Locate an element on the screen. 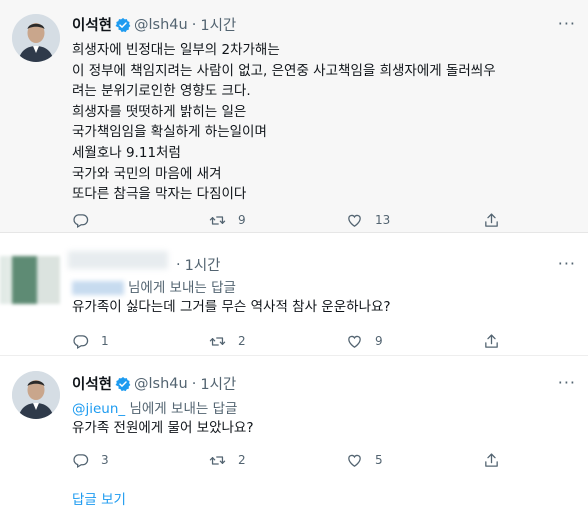 The width and height of the screenshot is (588, 508). tweet-text: 유가족 전원에게 물어 보았나요? is located at coordinates (163, 428).